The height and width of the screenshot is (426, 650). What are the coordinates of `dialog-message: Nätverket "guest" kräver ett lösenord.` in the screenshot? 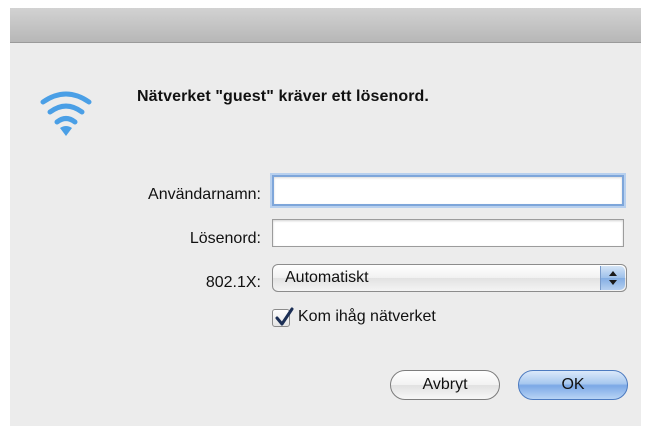 It's located at (283, 96).